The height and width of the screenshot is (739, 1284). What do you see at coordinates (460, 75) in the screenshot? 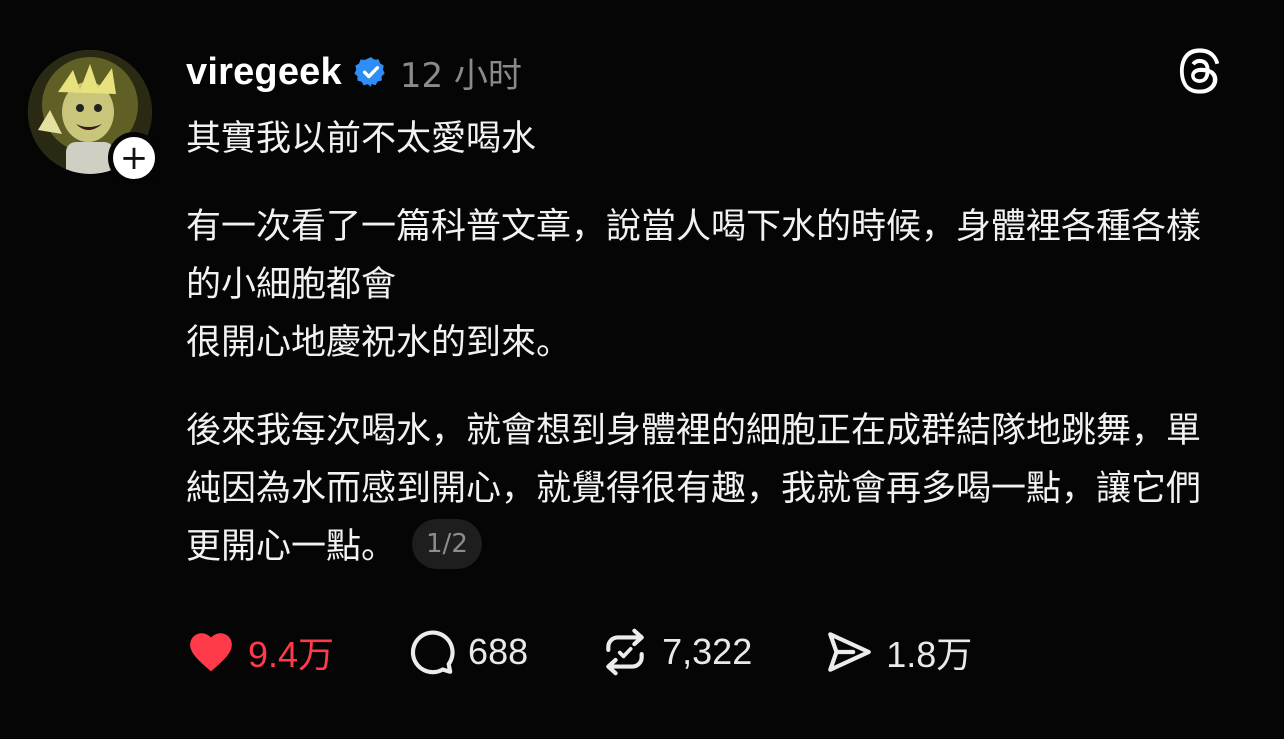
I see `post-timestamp: 12 小时` at bounding box center [460, 75].